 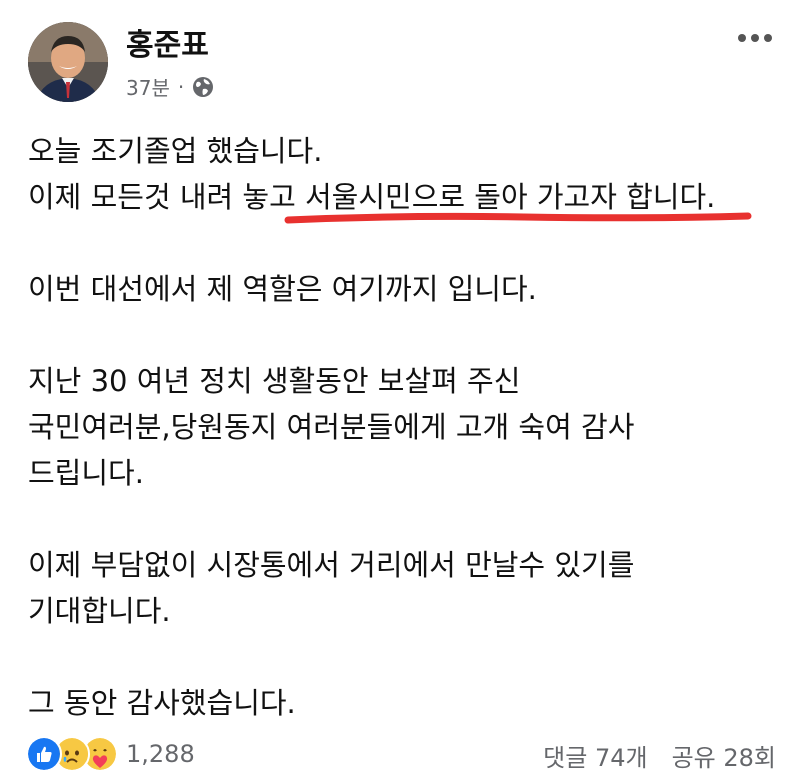 I want to click on post-timestamp: 37분, so click(x=148, y=86).